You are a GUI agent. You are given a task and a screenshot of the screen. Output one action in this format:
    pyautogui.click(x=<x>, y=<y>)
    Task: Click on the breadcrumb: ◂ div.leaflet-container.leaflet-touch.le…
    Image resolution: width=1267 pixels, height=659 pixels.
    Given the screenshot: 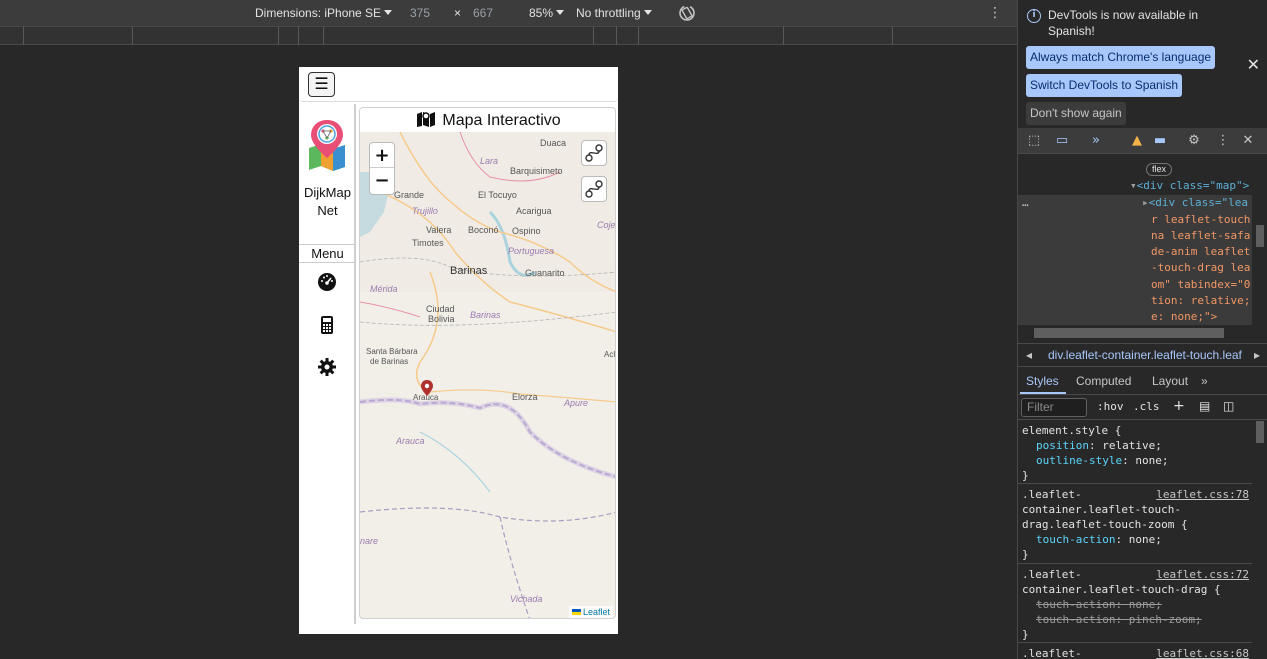 What is the action you would take?
    pyautogui.click(x=1142, y=355)
    